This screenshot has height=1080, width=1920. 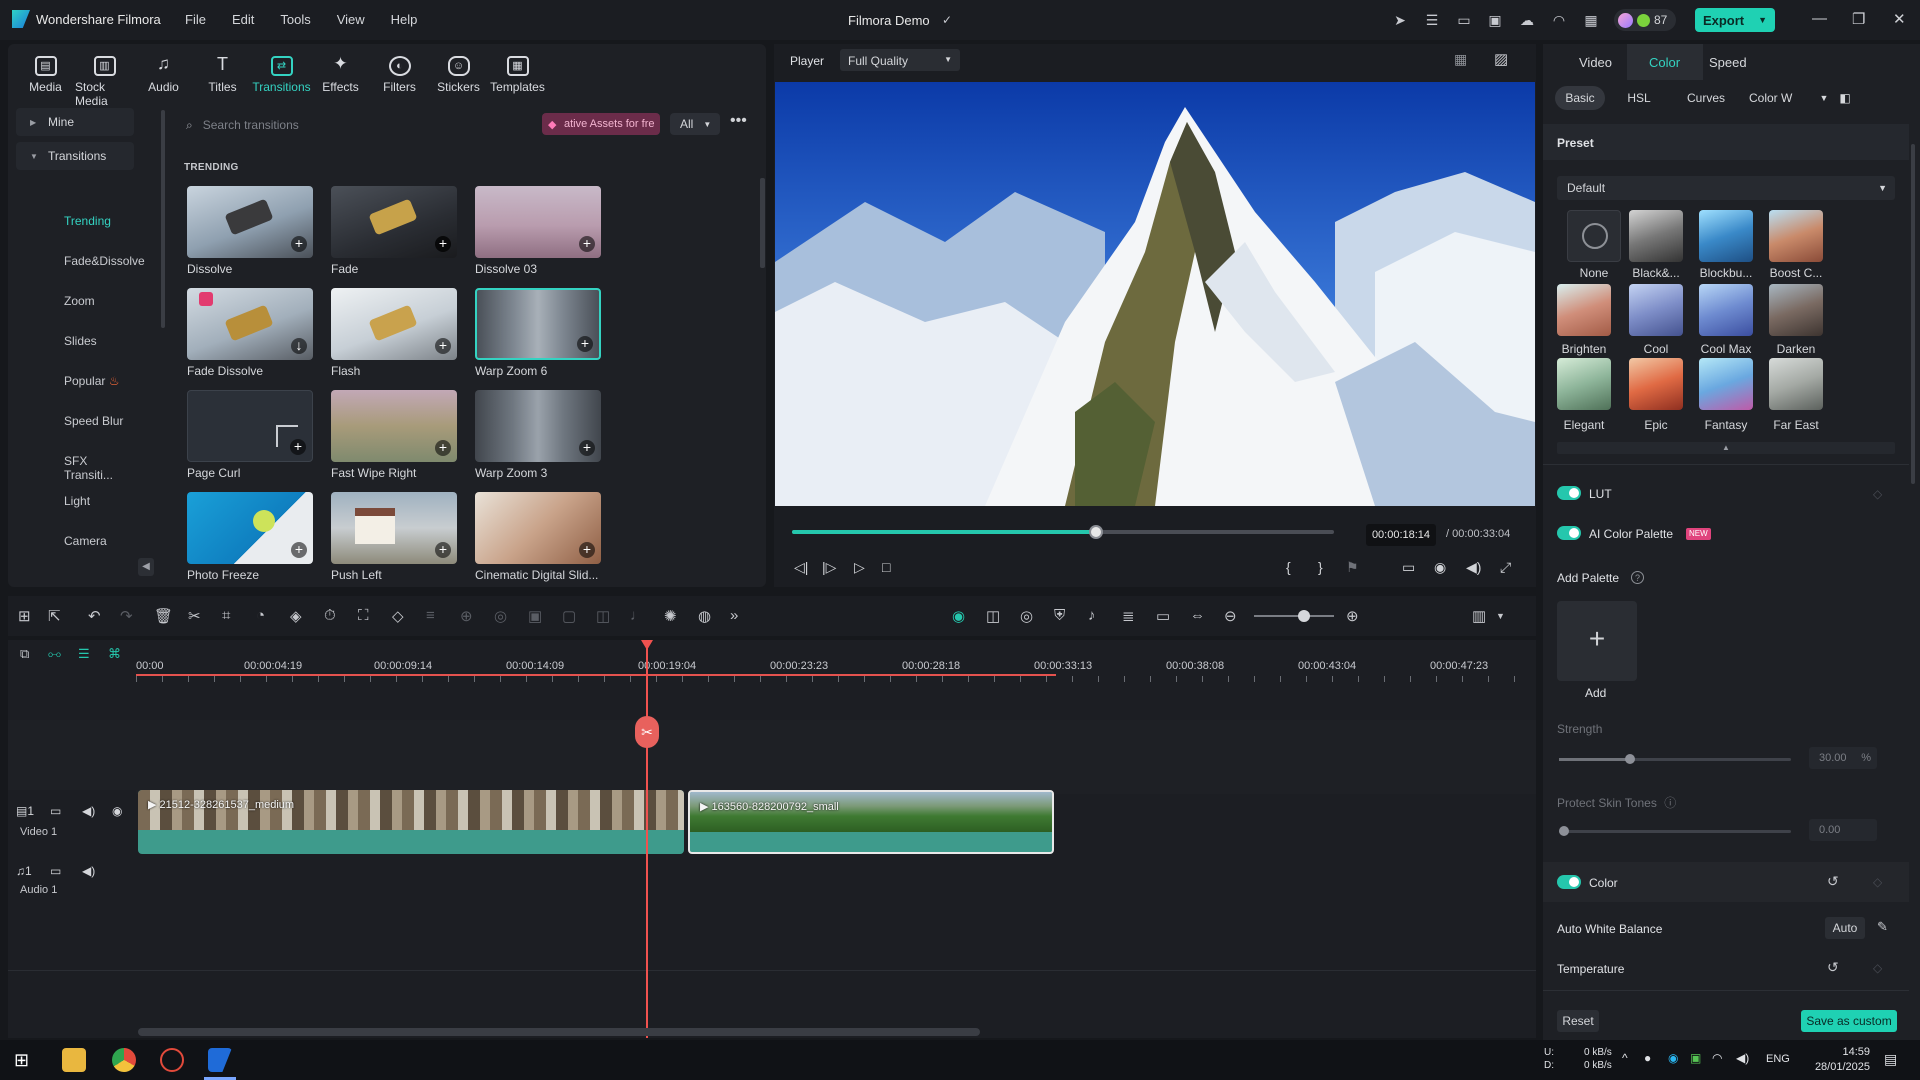 I want to click on subtab-hsl: HSL, so click(x=1639, y=98).